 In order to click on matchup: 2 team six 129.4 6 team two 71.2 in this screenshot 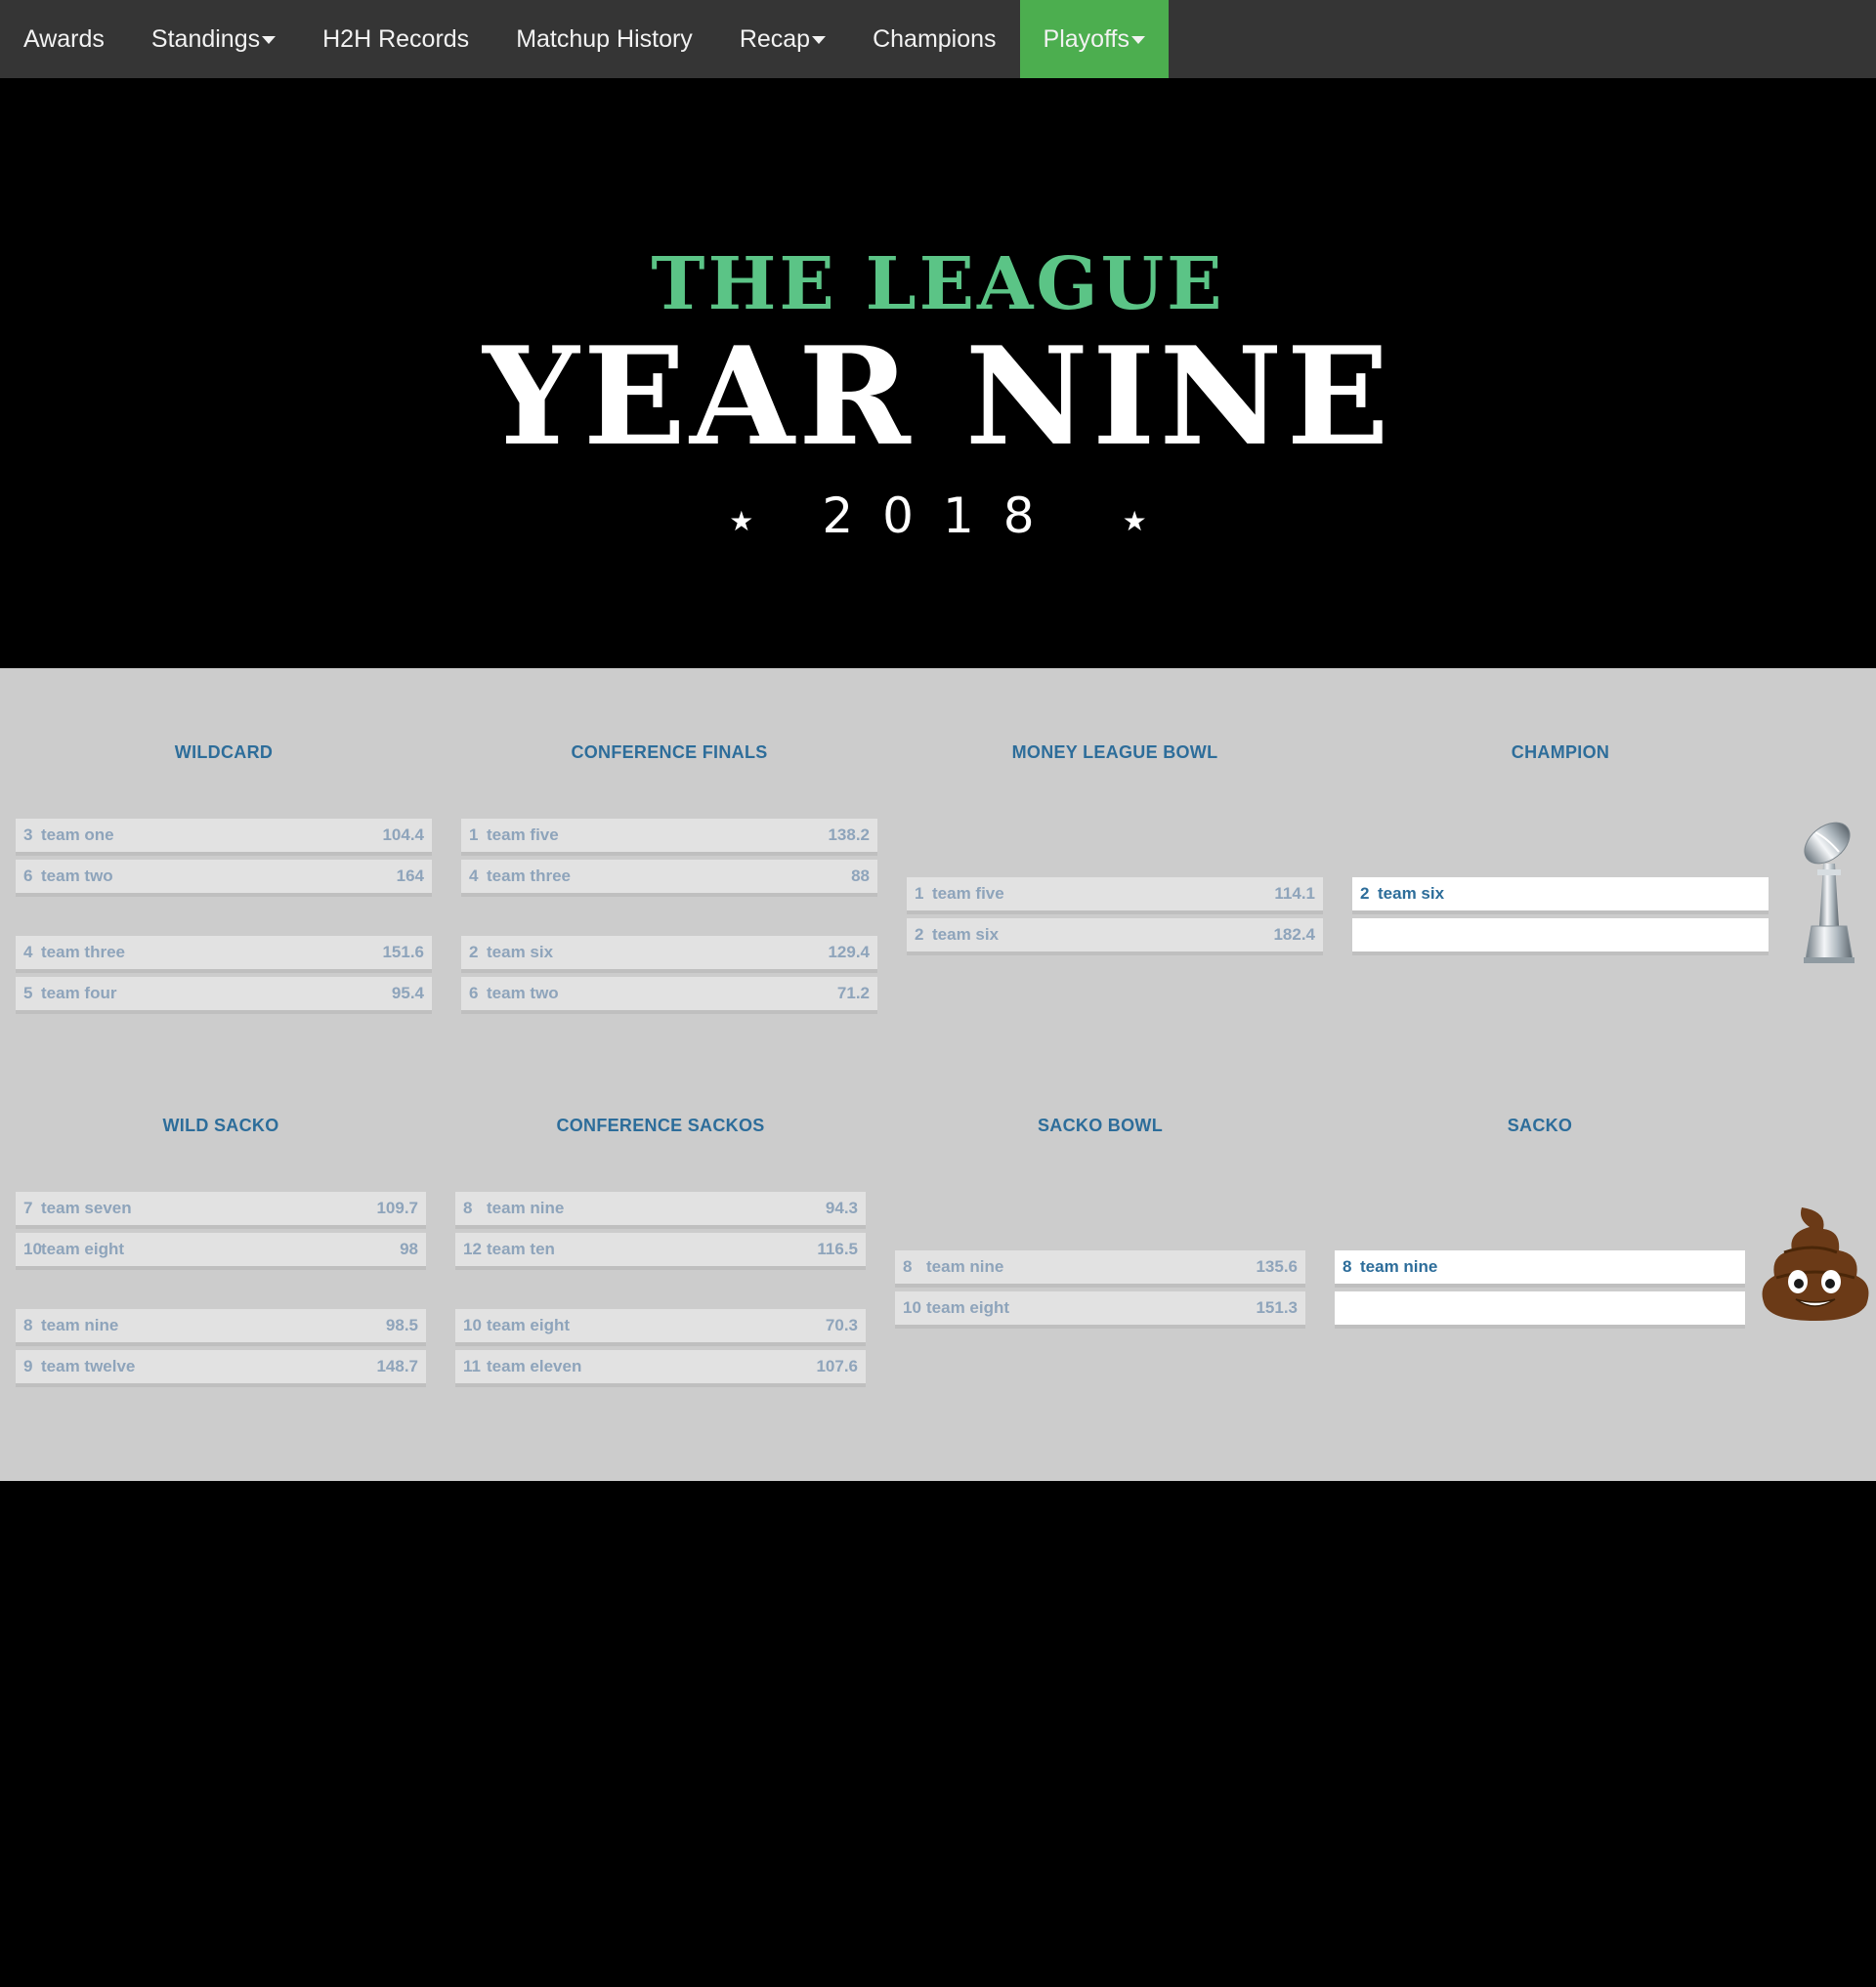, I will do `click(669, 977)`.